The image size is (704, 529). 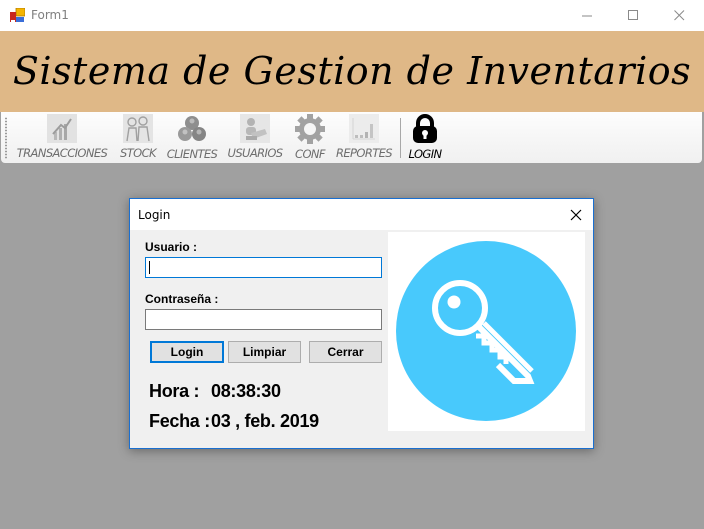 I want to click on maximize-button, so click(x=633, y=15).